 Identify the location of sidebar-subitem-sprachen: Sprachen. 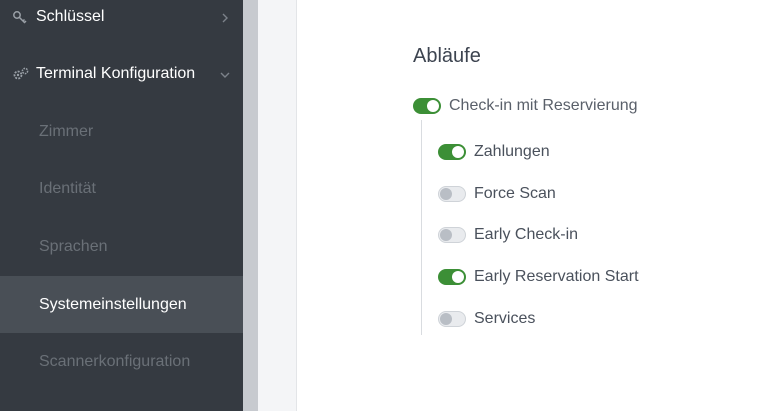
(121, 246).